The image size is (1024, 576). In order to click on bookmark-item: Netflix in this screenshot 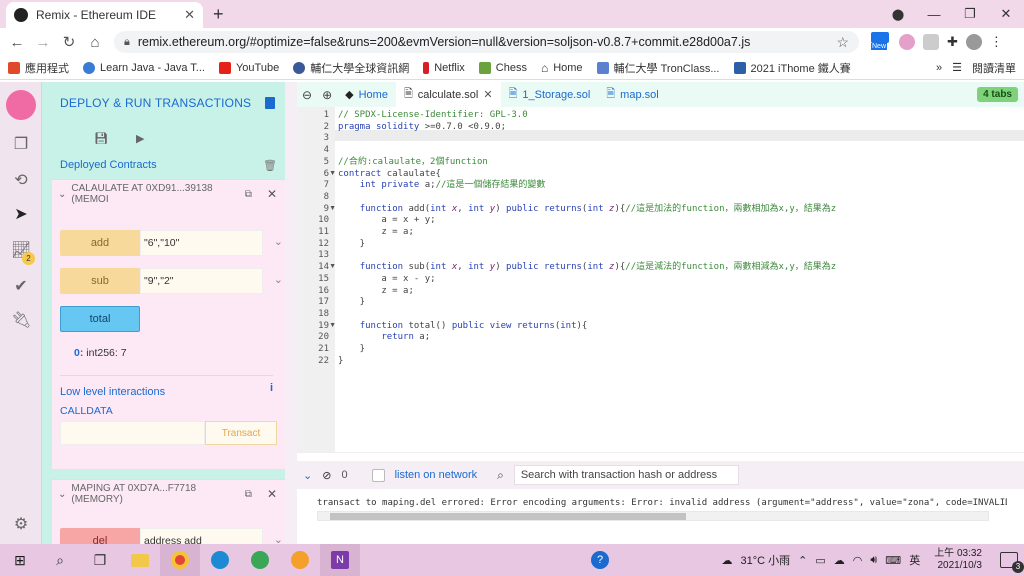, I will do `click(444, 67)`.